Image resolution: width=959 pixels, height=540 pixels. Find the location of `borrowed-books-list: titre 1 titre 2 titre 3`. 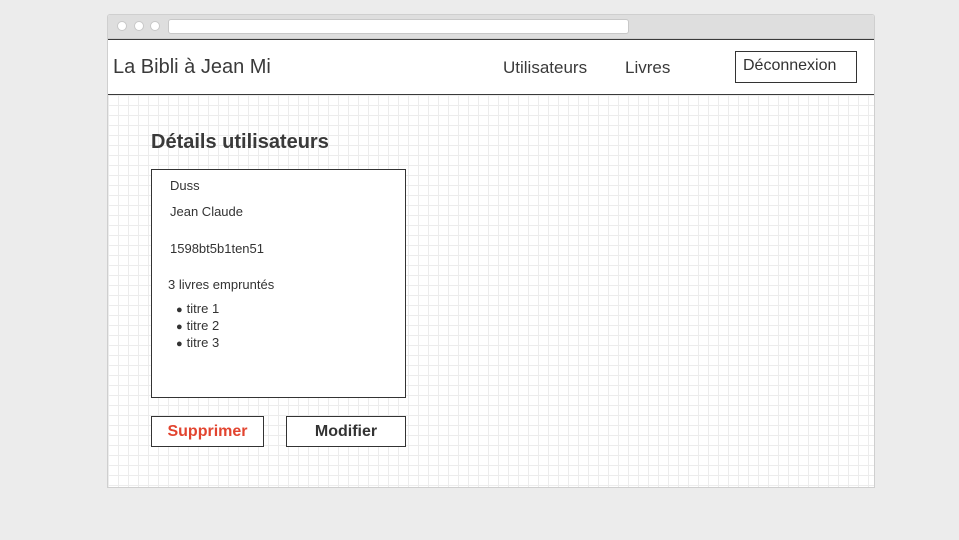

borrowed-books-list: titre 1 titre 2 titre 3 is located at coordinates (198, 326).